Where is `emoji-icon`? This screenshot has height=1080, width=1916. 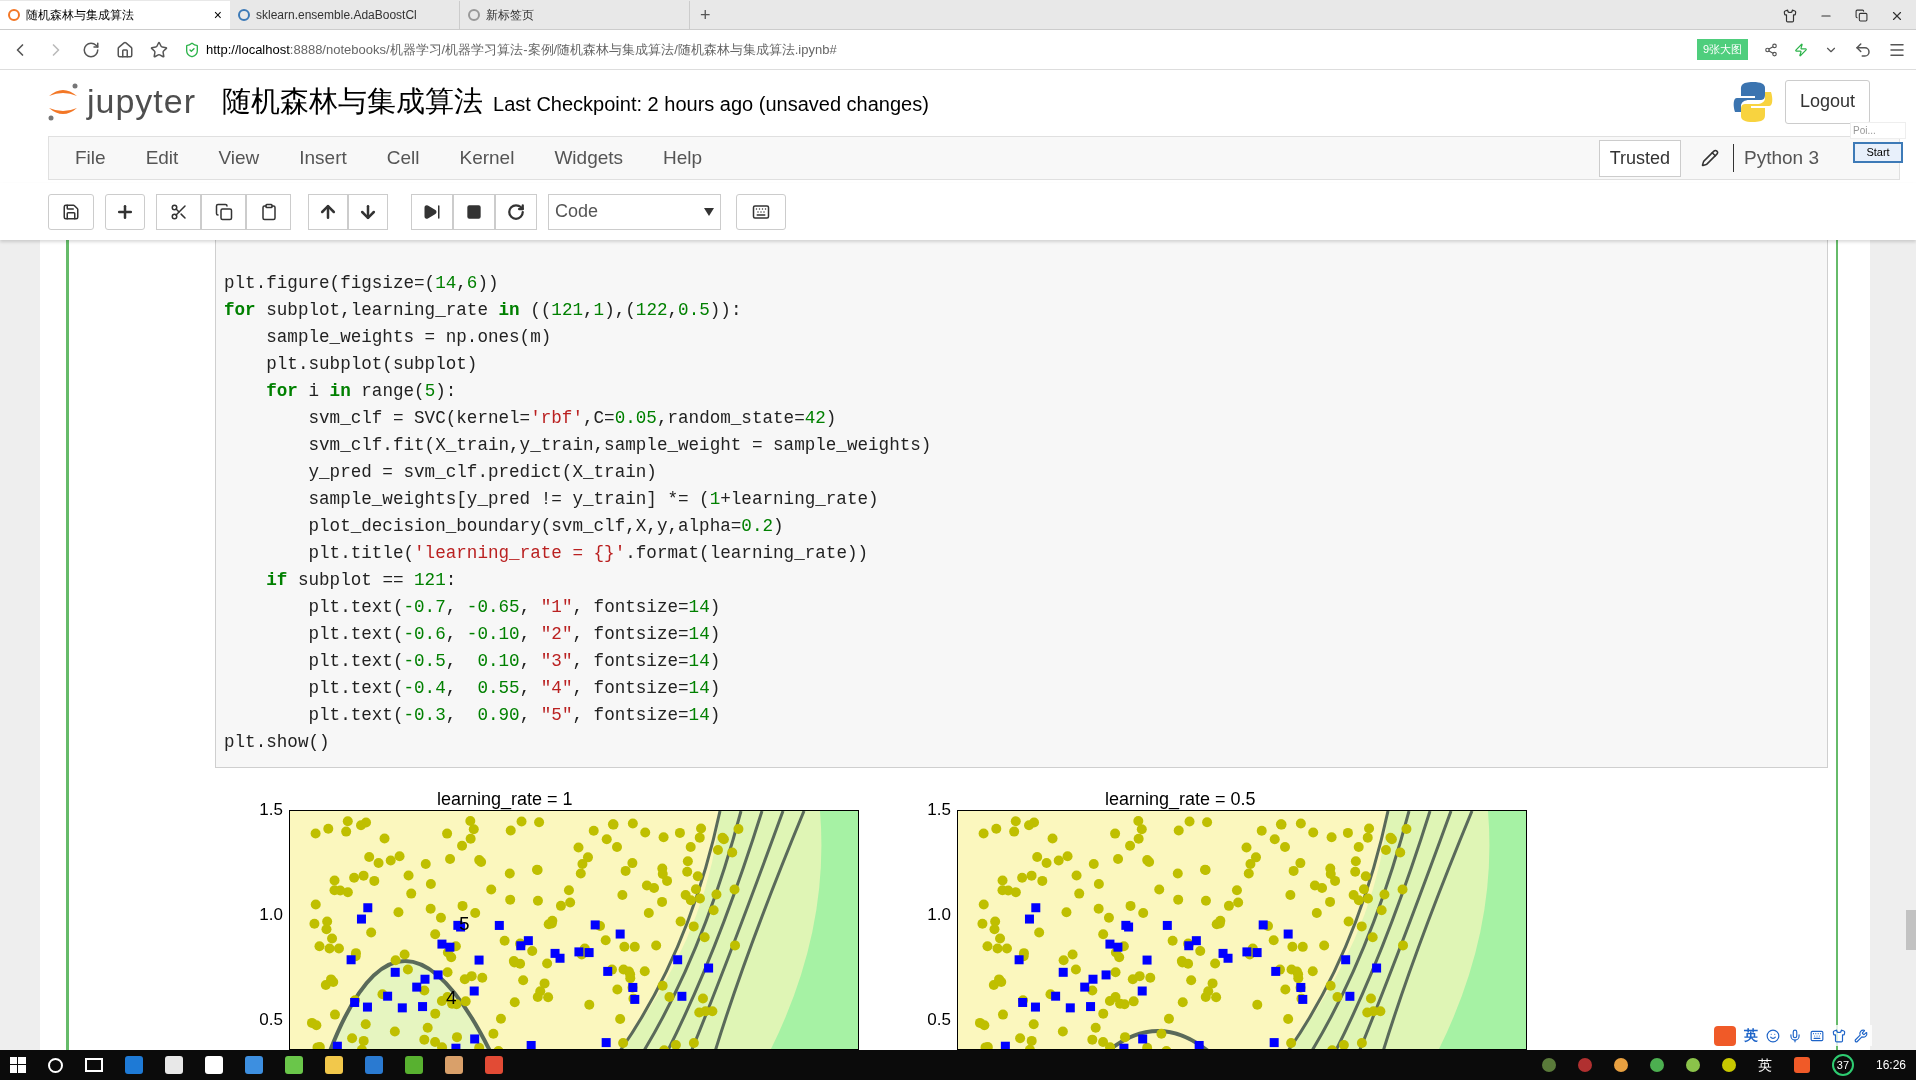 emoji-icon is located at coordinates (1773, 1035).